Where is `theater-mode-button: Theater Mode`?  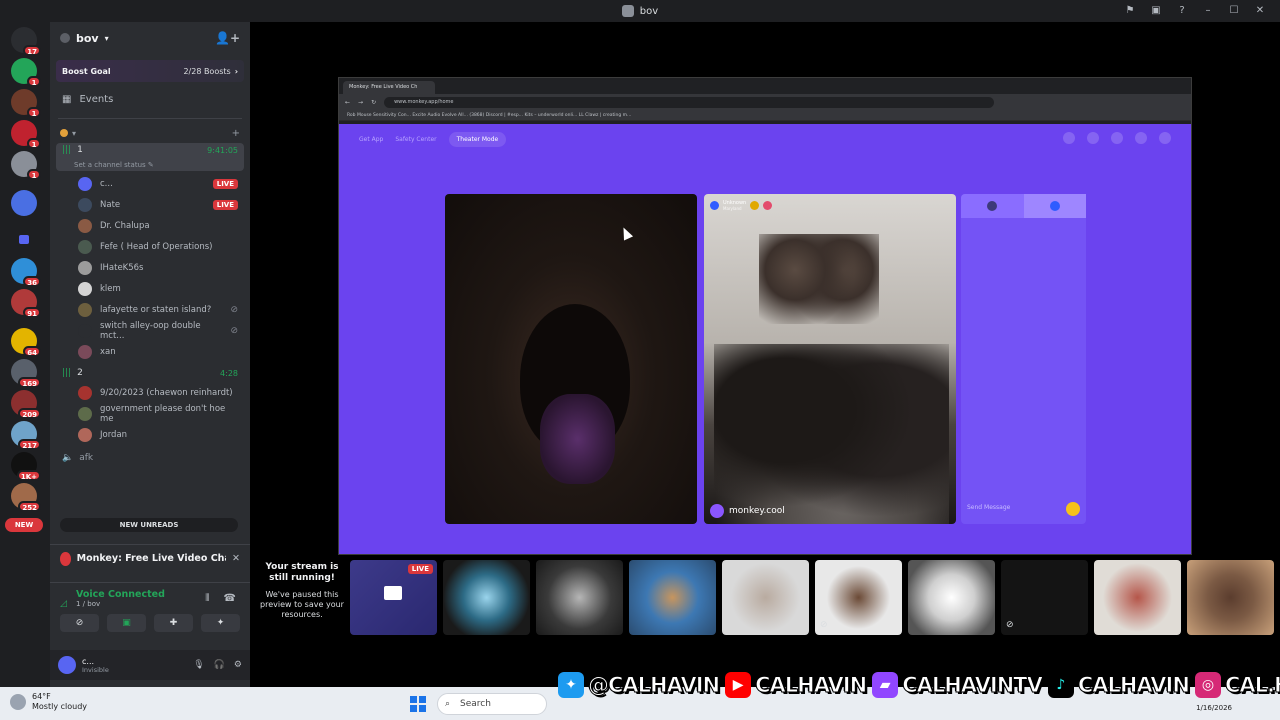 theater-mode-button: Theater Mode is located at coordinates (477, 139).